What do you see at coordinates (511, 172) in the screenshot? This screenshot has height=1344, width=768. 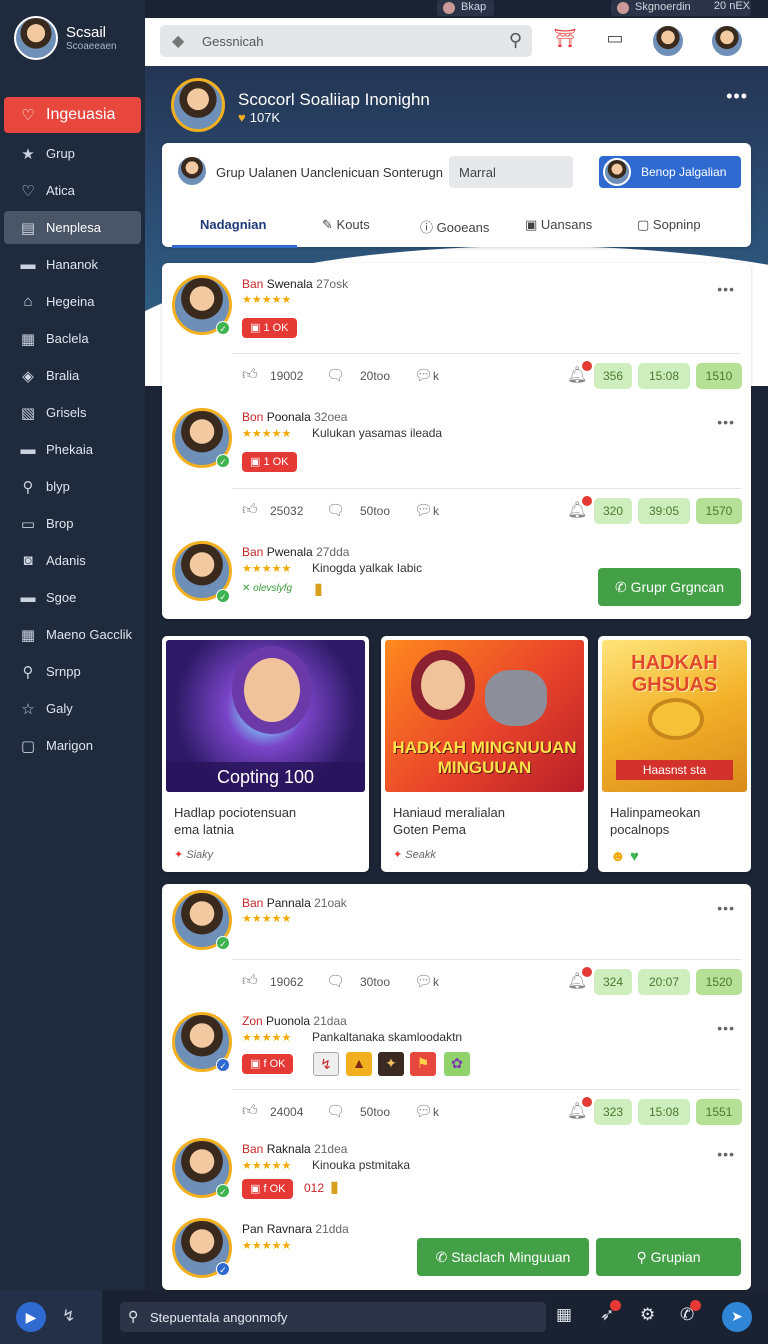 I see `join-input` at bounding box center [511, 172].